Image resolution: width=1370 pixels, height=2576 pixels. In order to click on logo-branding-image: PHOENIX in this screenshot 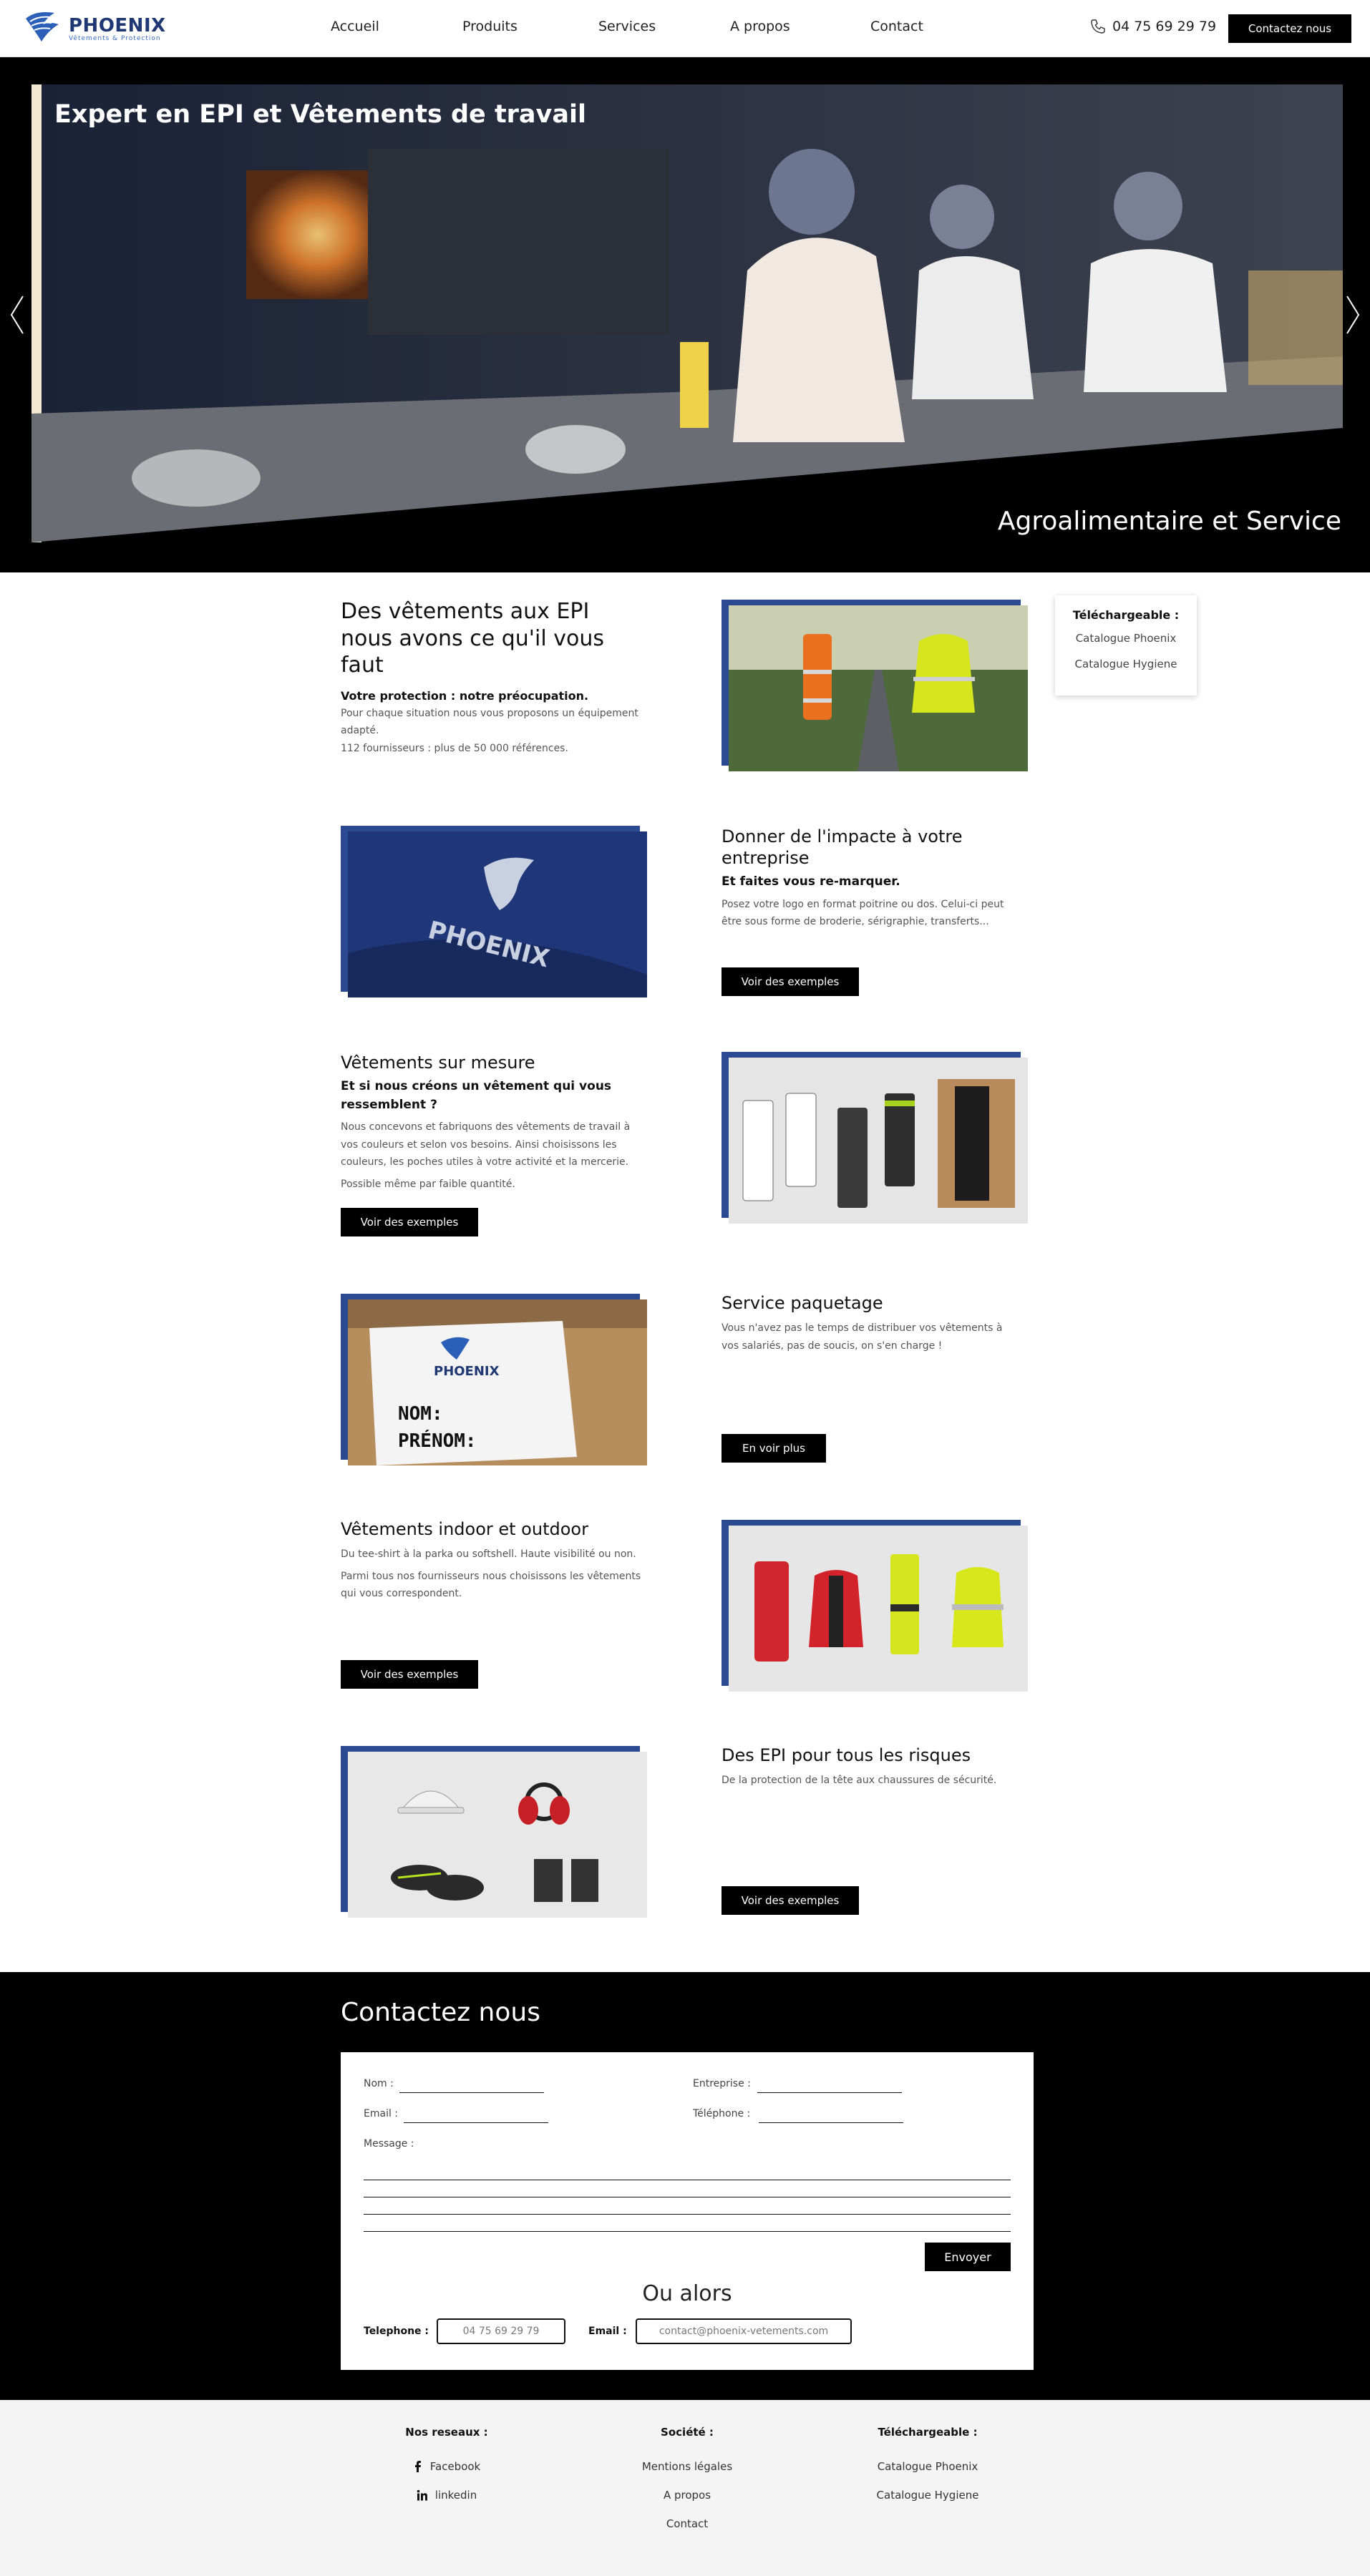, I will do `click(494, 911)`.